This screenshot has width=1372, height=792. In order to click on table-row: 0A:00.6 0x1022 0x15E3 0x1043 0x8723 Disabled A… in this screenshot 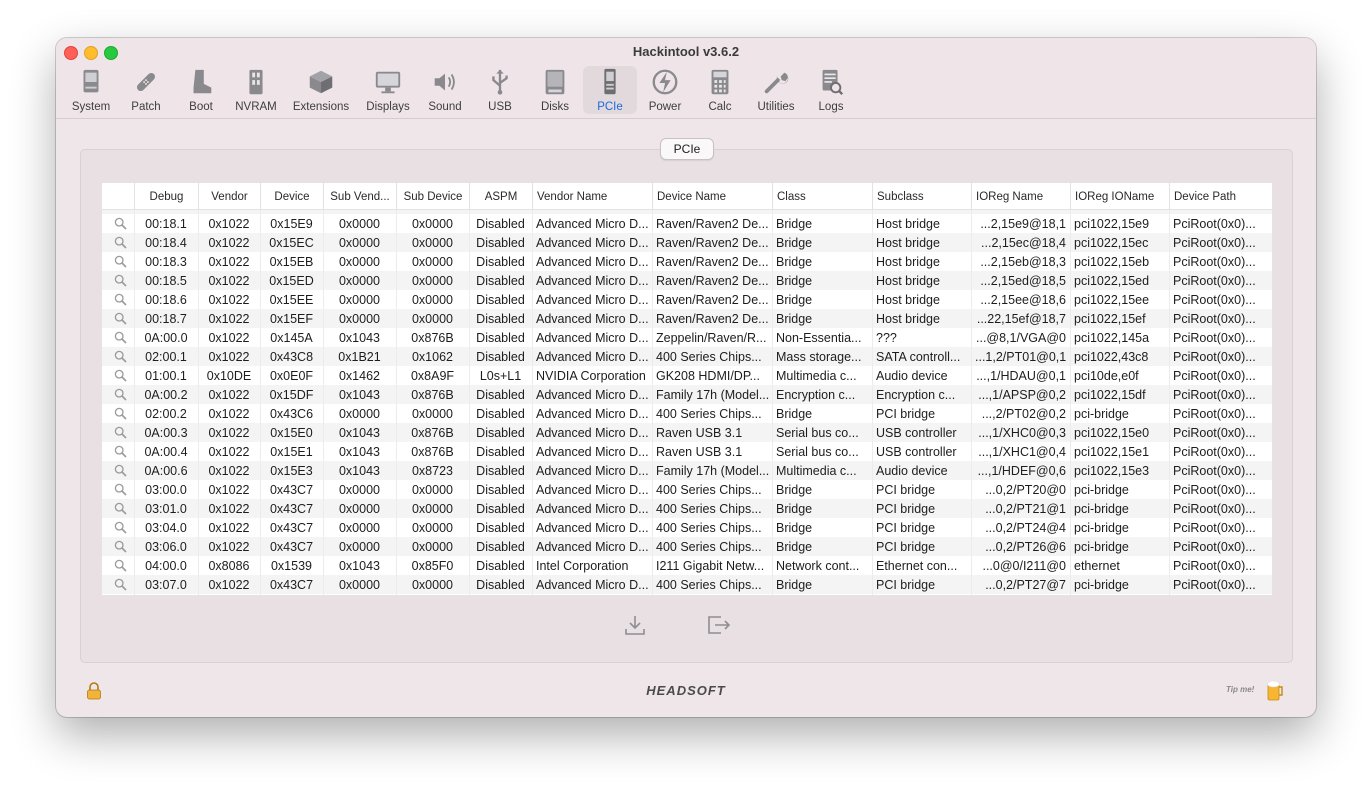, I will do `click(687, 470)`.